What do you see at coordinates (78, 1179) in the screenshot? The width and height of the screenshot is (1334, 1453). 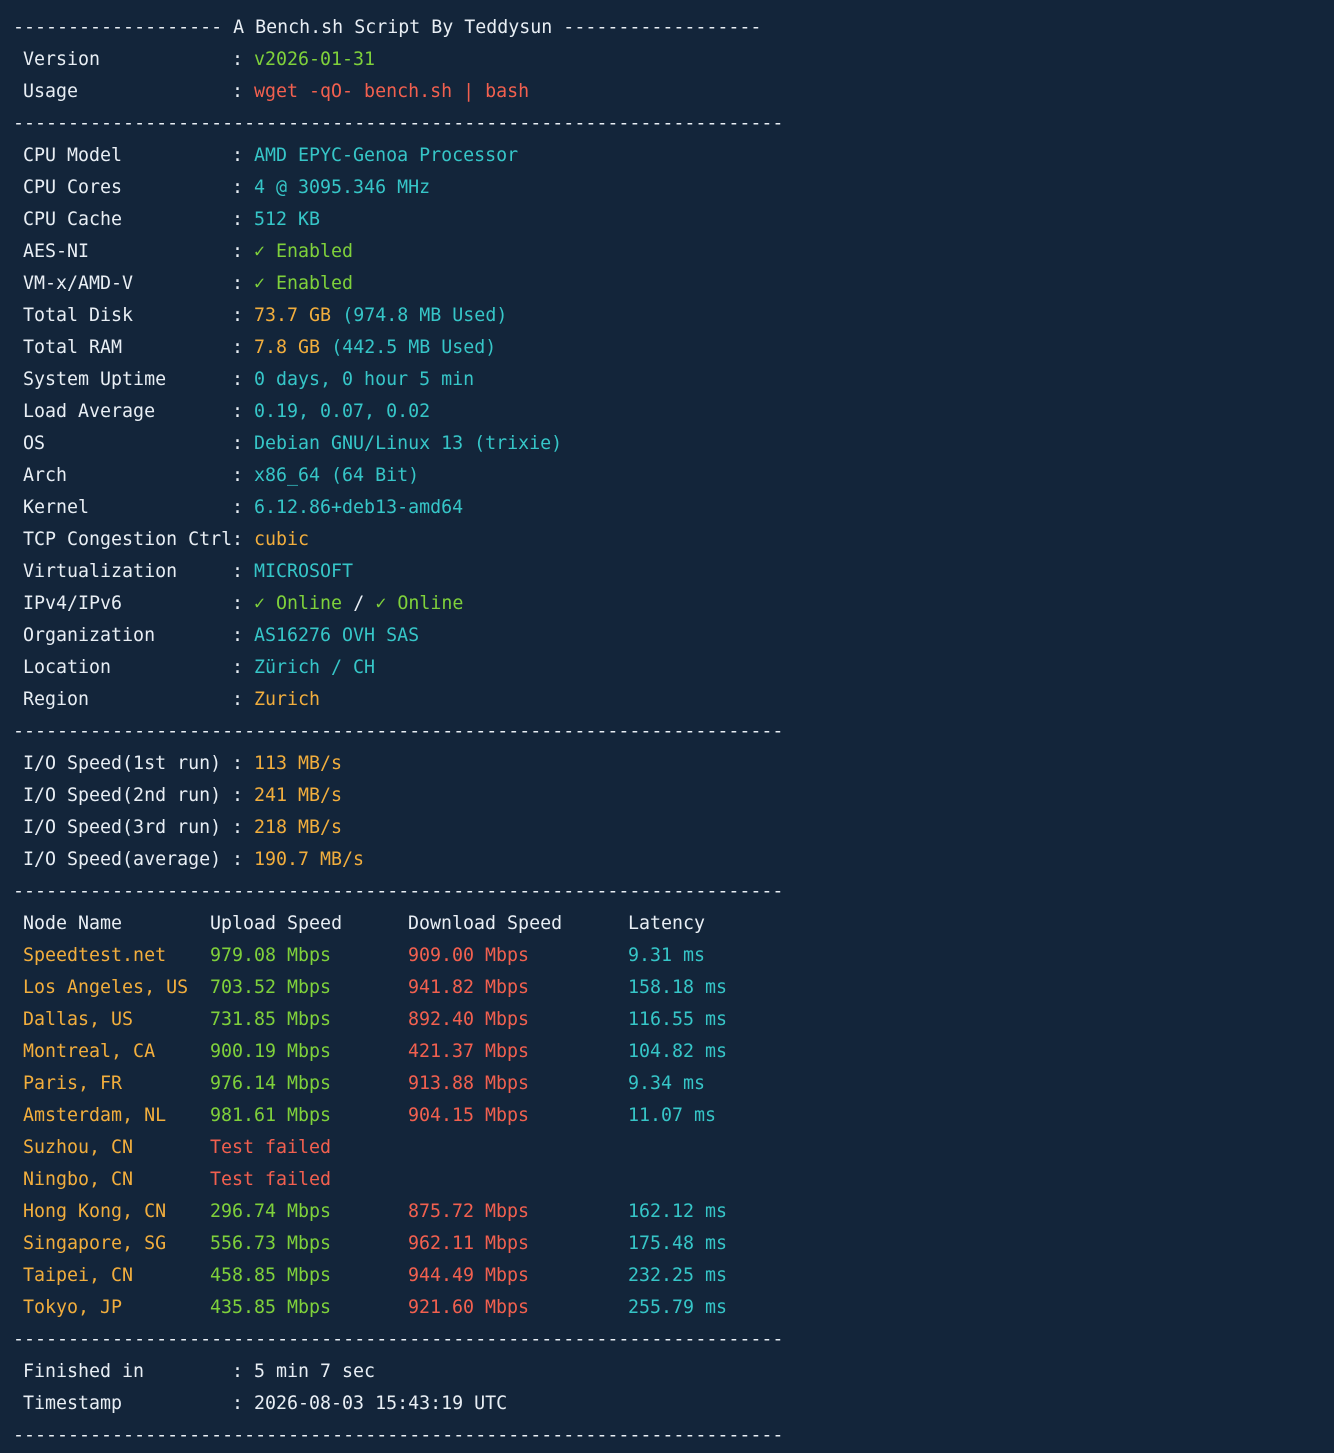 I see `node-name: Ningbo, CN` at bounding box center [78, 1179].